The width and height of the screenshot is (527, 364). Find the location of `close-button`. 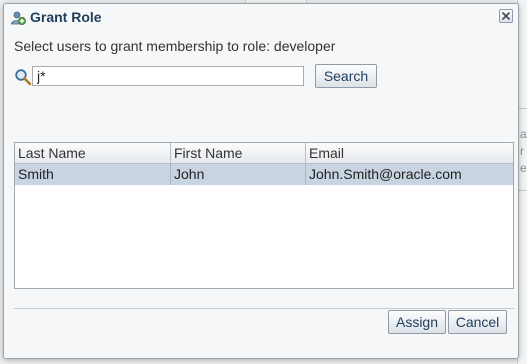

close-button is located at coordinates (506, 16).